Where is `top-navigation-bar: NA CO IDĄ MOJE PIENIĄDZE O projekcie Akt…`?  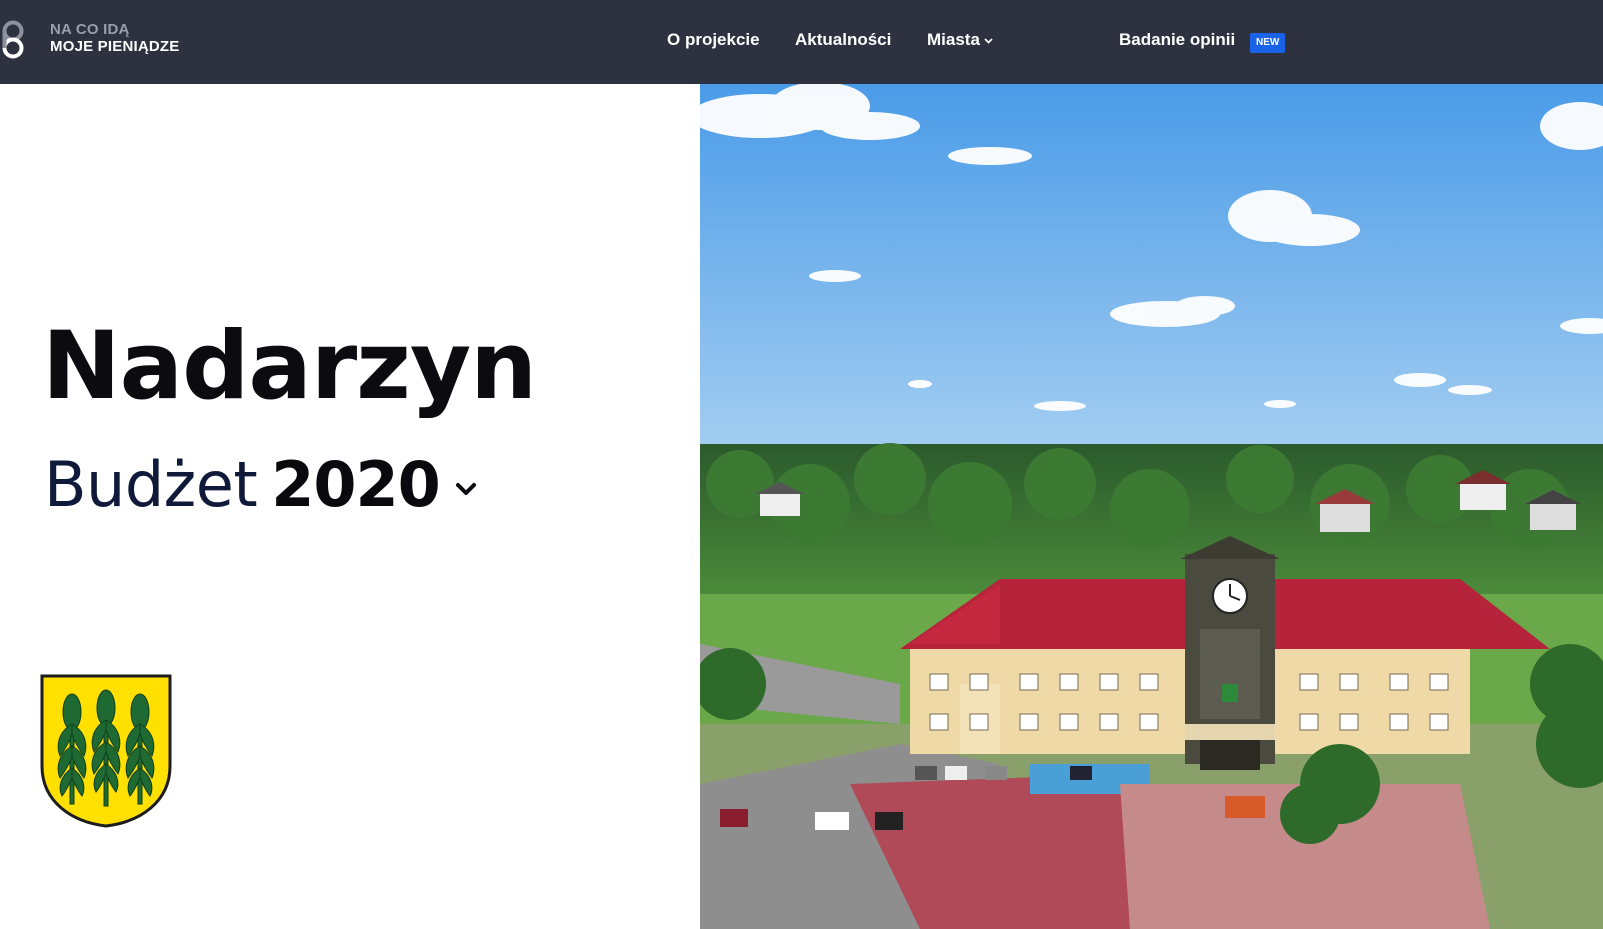 top-navigation-bar: NA CO IDĄ MOJE PIENIĄDZE O projekcie Akt… is located at coordinates (801, 42).